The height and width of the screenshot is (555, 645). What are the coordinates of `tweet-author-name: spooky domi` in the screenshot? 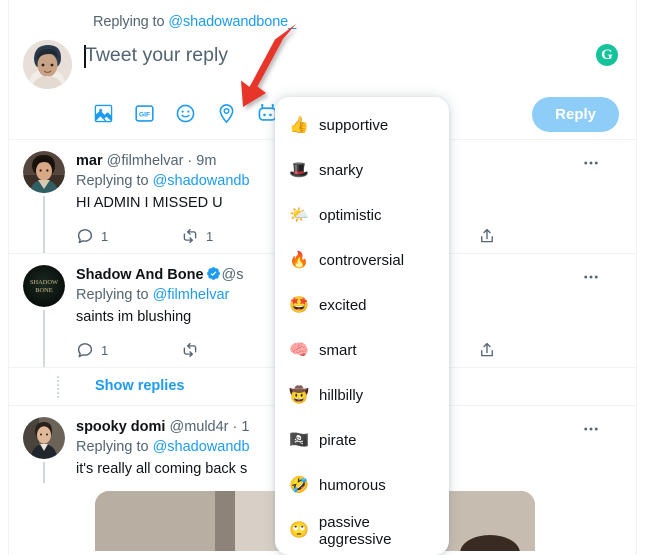 It's located at (120, 427).